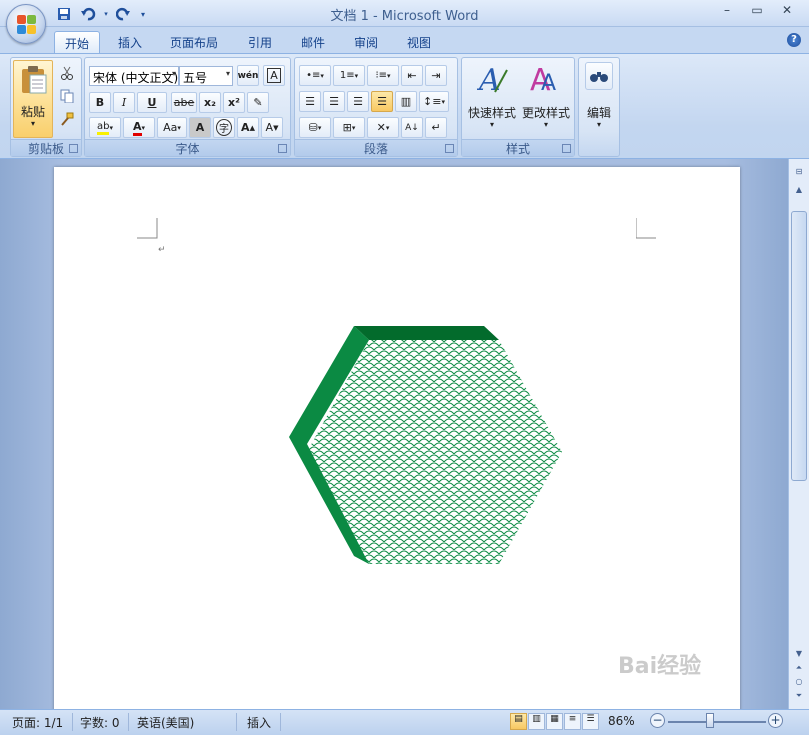  What do you see at coordinates (210, 102) in the screenshot?
I see `subscript-button: x₂` at bounding box center [210, 102].